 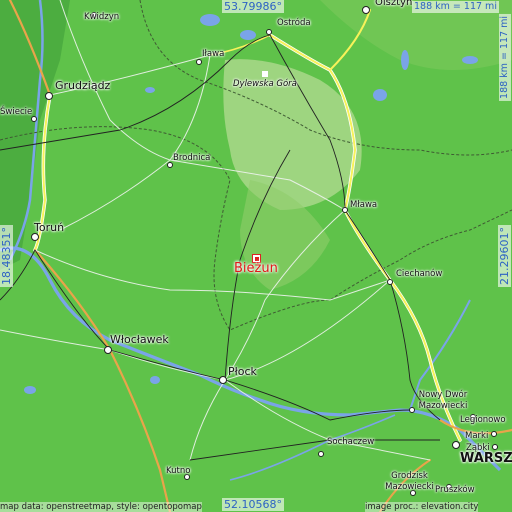 I want to click on place-label-kwidzyn: Kwidzyn, so click(x=102, y=17).